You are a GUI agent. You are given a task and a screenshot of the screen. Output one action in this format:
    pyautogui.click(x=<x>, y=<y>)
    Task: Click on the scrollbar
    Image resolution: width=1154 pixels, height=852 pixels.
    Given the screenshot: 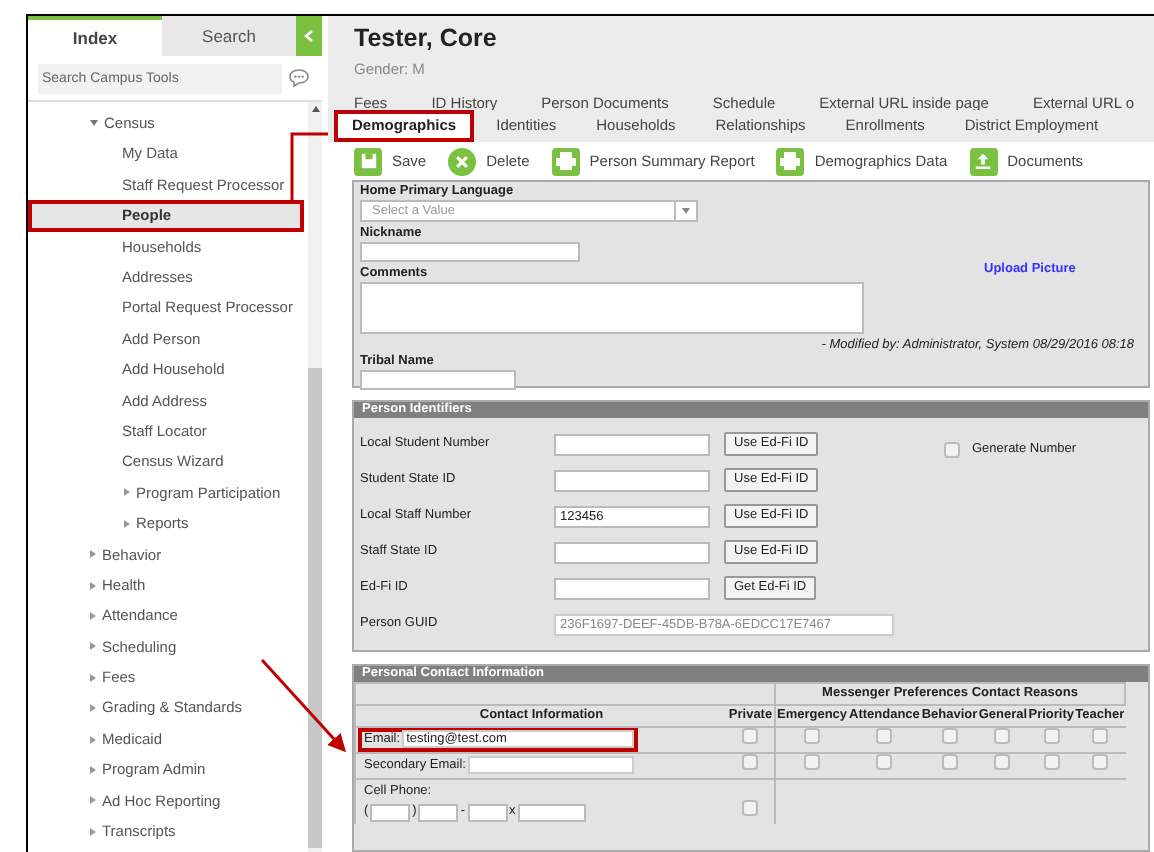 What is the action you would take?
    pyautogui.click(x=315, y=477)
    